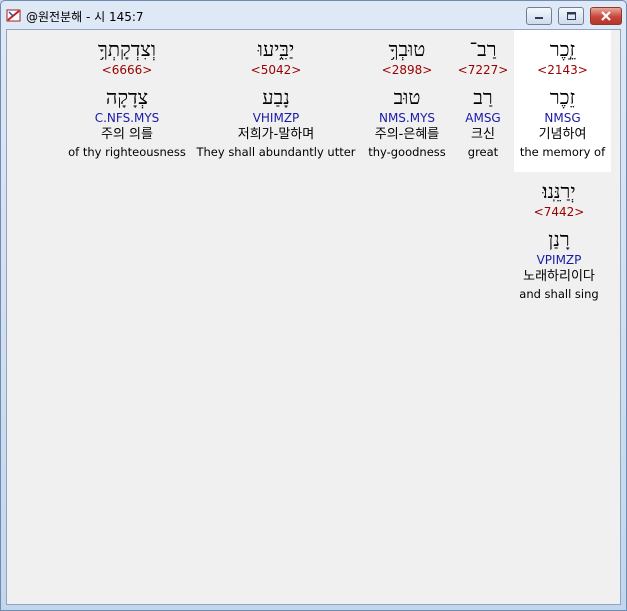 The width and height of the screenshot is (627, 611). I want to click on maximize-button, so click(571, 16).